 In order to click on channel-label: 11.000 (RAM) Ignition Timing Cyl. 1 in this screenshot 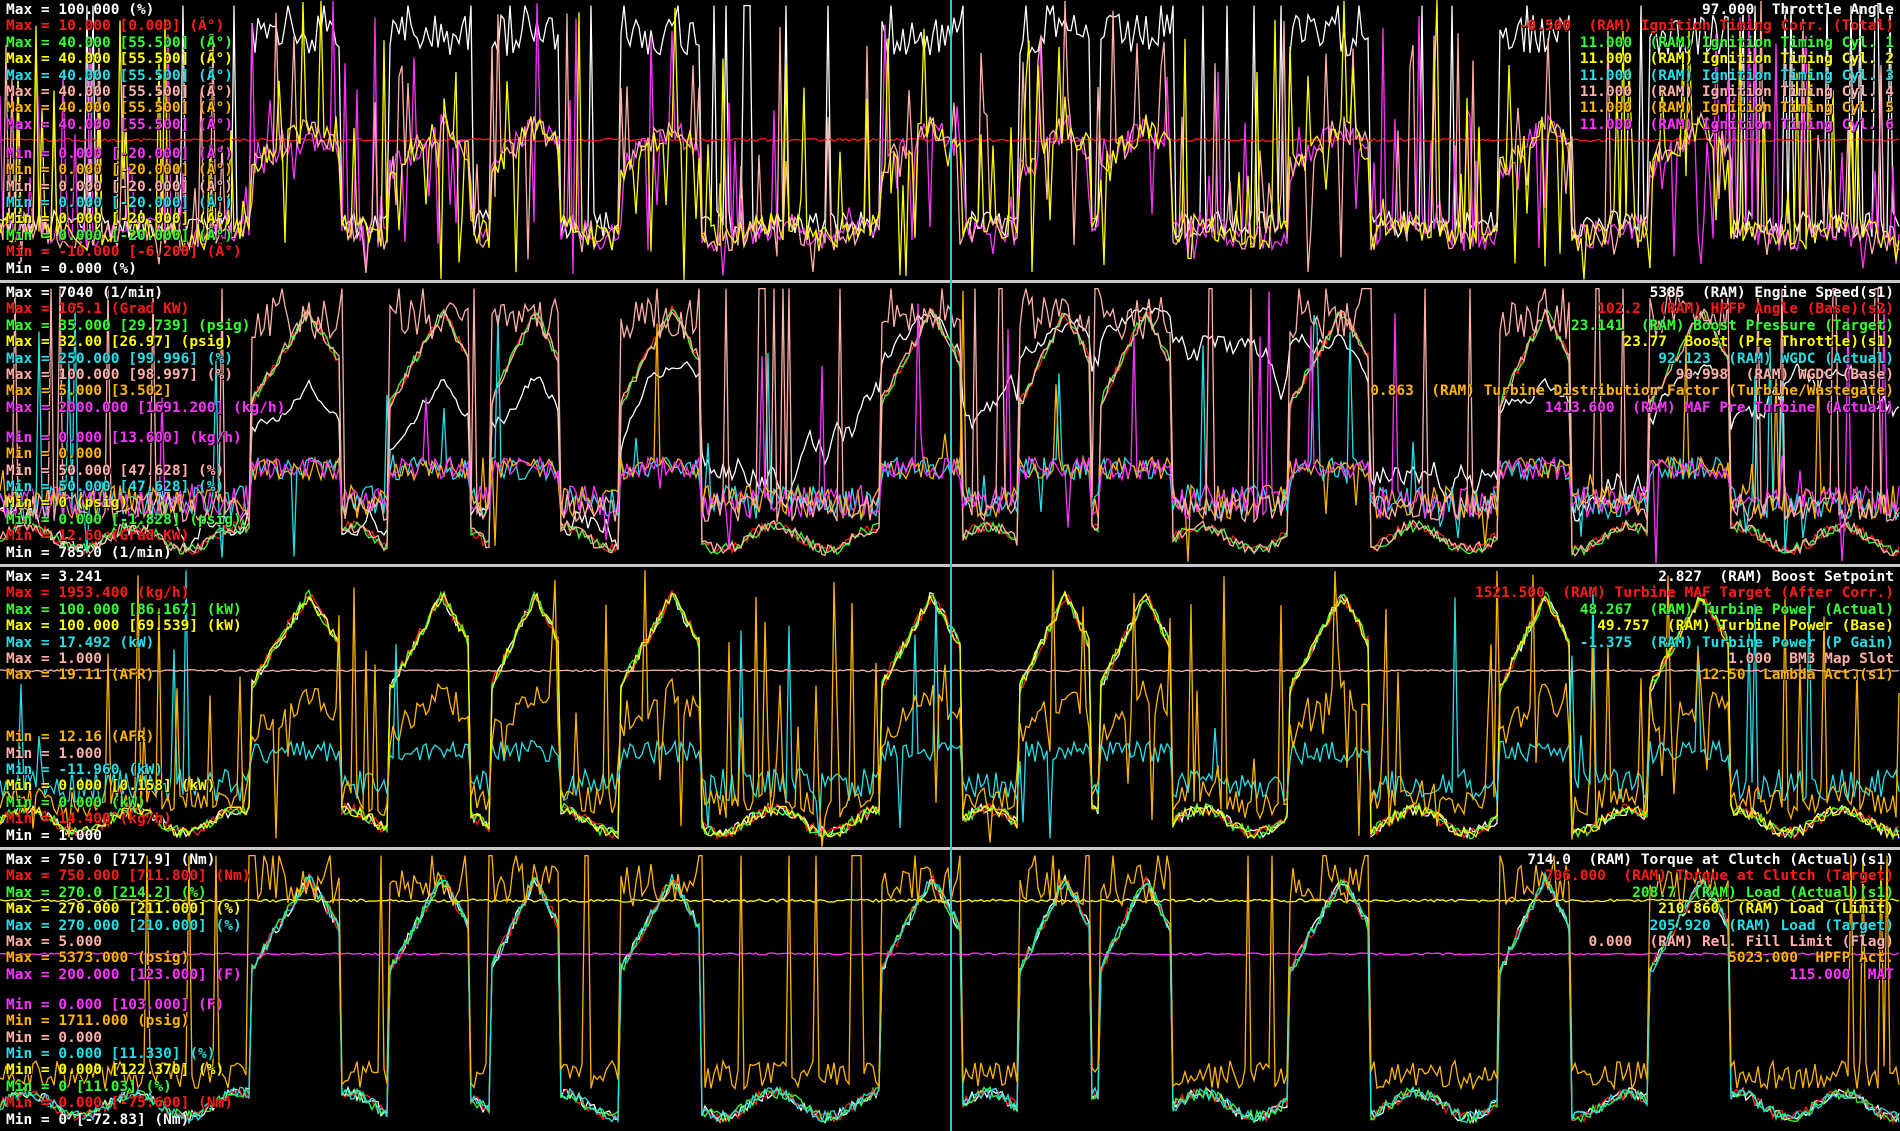, I will do `click(1706, 43)`.